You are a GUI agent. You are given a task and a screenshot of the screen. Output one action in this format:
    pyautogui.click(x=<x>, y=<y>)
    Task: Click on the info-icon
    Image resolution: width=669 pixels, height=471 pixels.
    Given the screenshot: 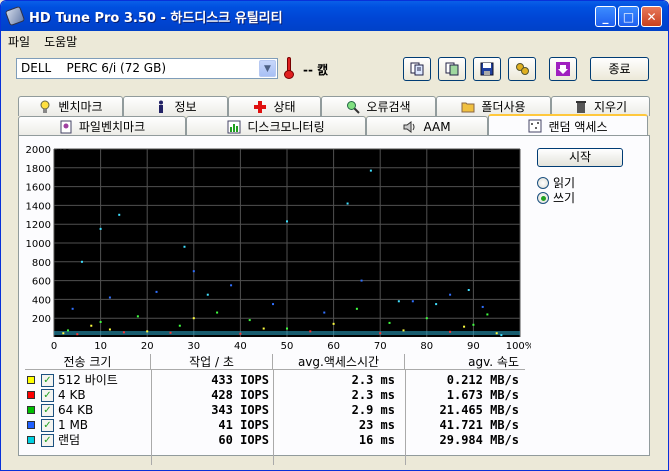 What is the action you would take?
    pyautogui.click(x=161, y=106)
    